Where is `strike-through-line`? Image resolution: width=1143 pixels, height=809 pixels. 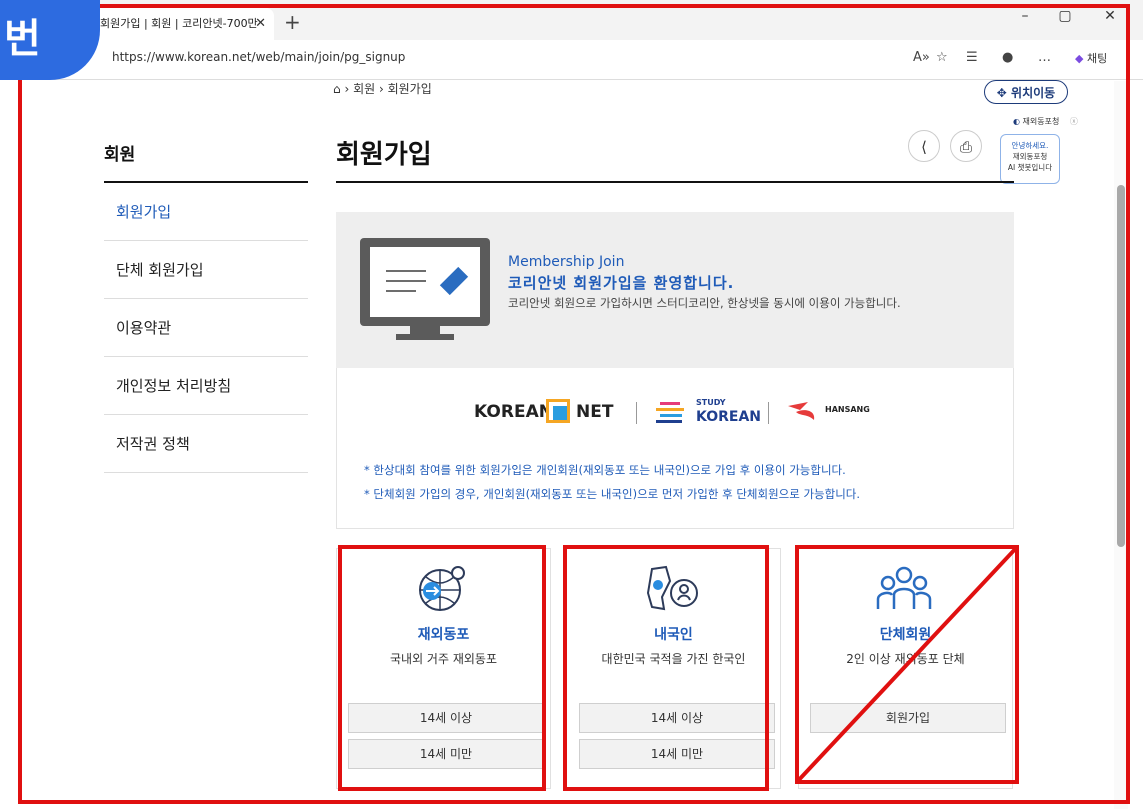 strike-through-line is located at coordinates (907, 664).